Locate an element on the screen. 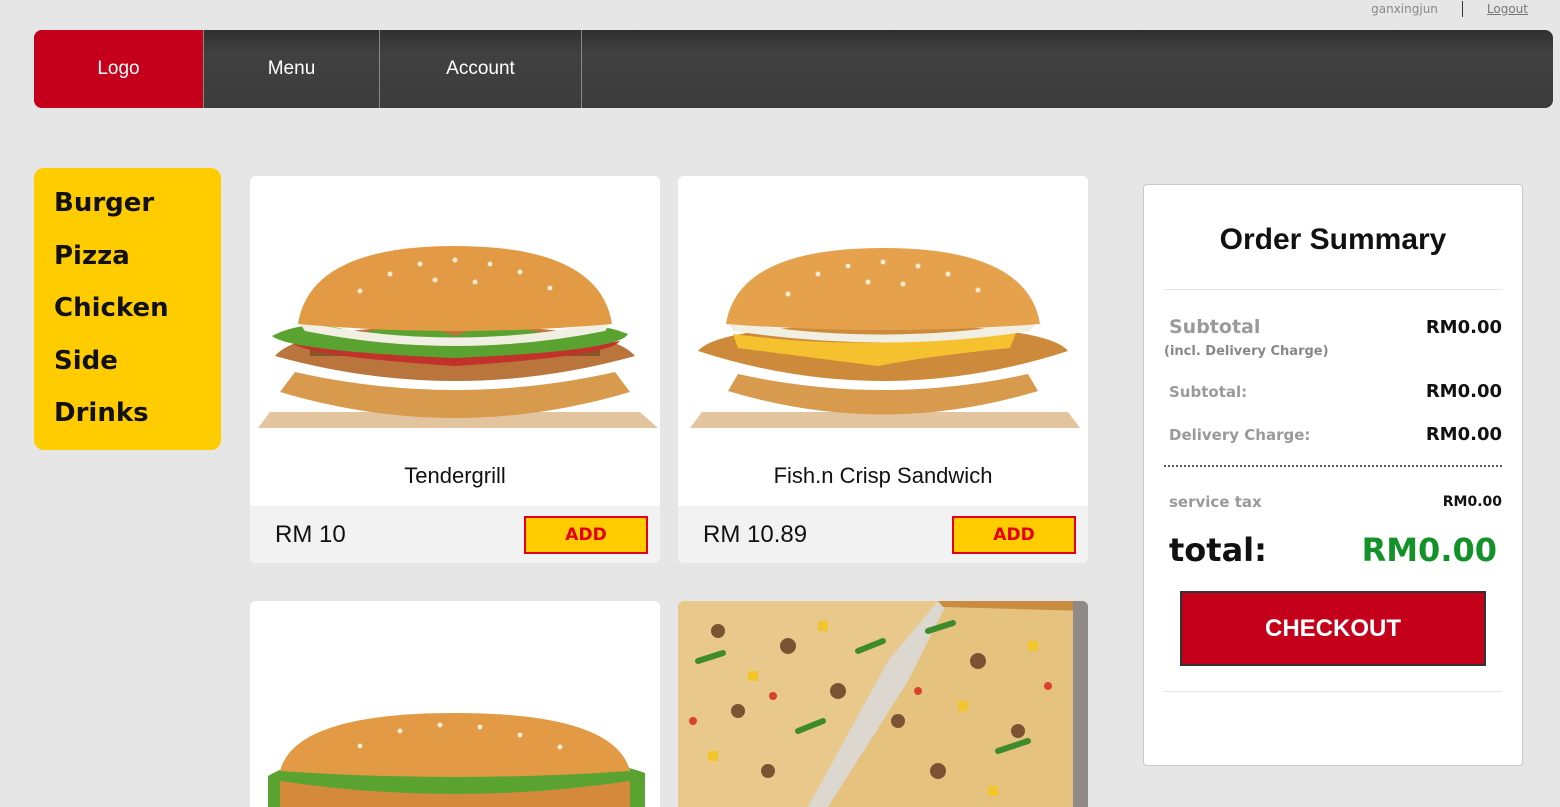 This screenshot has width=1560, height=807. order-summary-title: Order Summary is located at coordinates (1333, 239).